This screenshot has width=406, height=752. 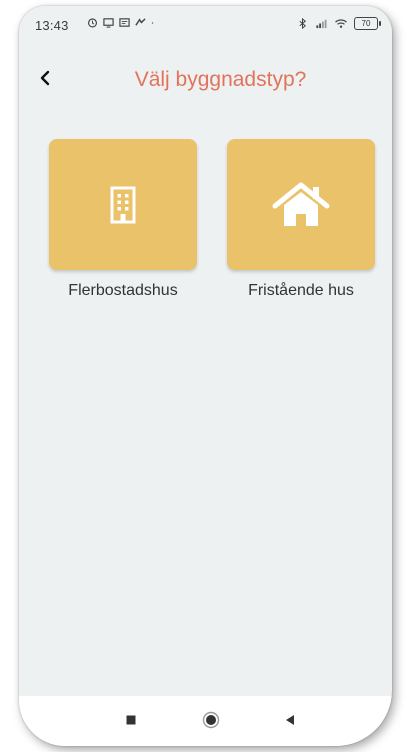 What do you see at coordinates (367, 23) in the screenshot?
I see `battery-icon: 70` at bounding box center [367, 23].